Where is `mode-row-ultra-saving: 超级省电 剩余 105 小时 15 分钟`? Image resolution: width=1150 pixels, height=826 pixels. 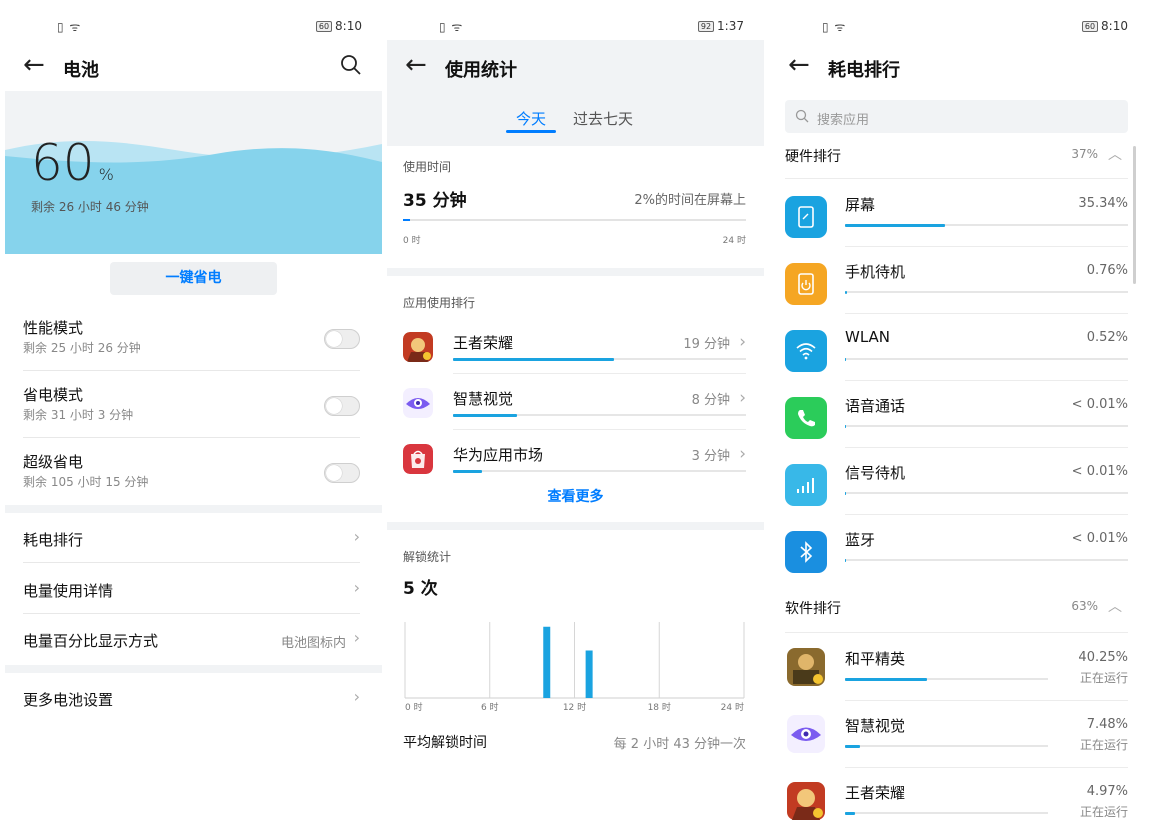 mode-row-ultra-saving: 超级省电 剩余 105 小时 15 分钟 is located at coordinates (191, 472).